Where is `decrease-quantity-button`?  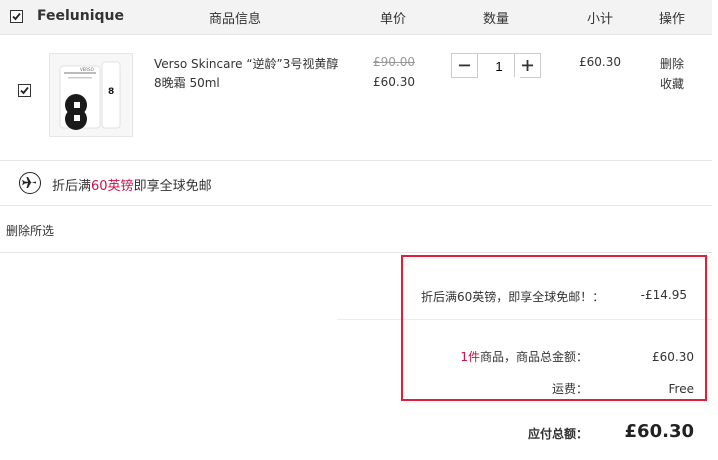 decrease-quantity-button is located at coordinates (465, 65).